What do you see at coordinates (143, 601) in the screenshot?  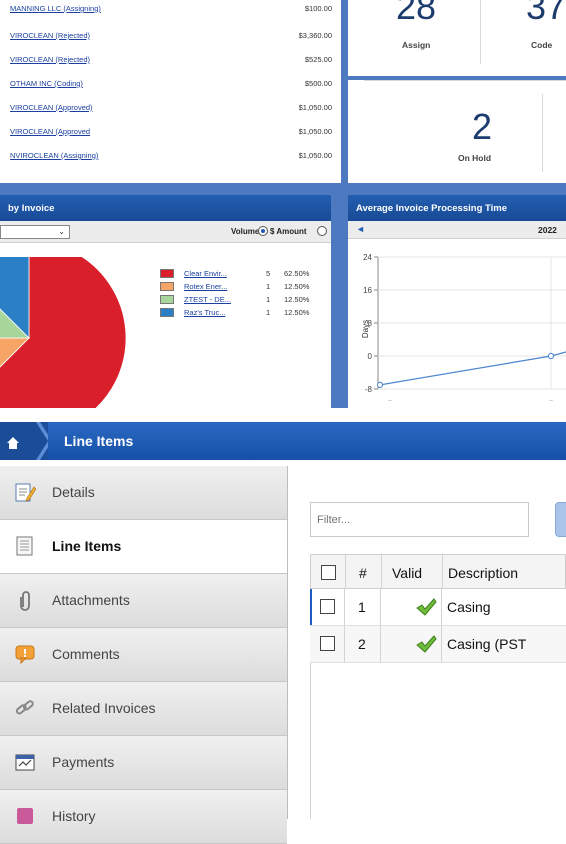 I see `nav-item-attachments: Attachments` at bounding box center [143, 601].